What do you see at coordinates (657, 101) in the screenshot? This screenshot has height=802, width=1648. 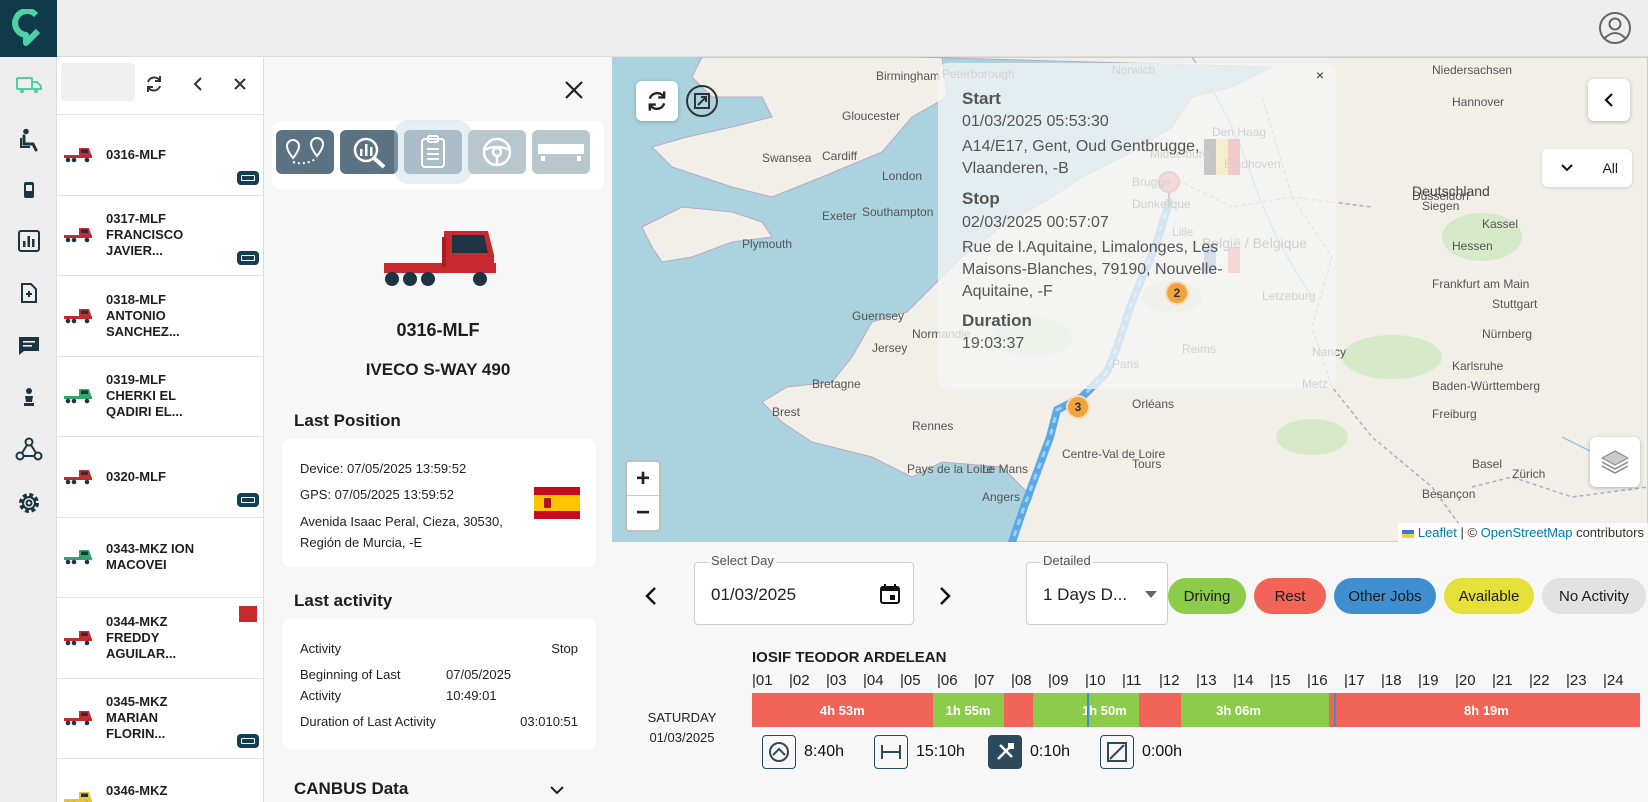 I see `map-refresh-button` at bounding box center [657, 101].